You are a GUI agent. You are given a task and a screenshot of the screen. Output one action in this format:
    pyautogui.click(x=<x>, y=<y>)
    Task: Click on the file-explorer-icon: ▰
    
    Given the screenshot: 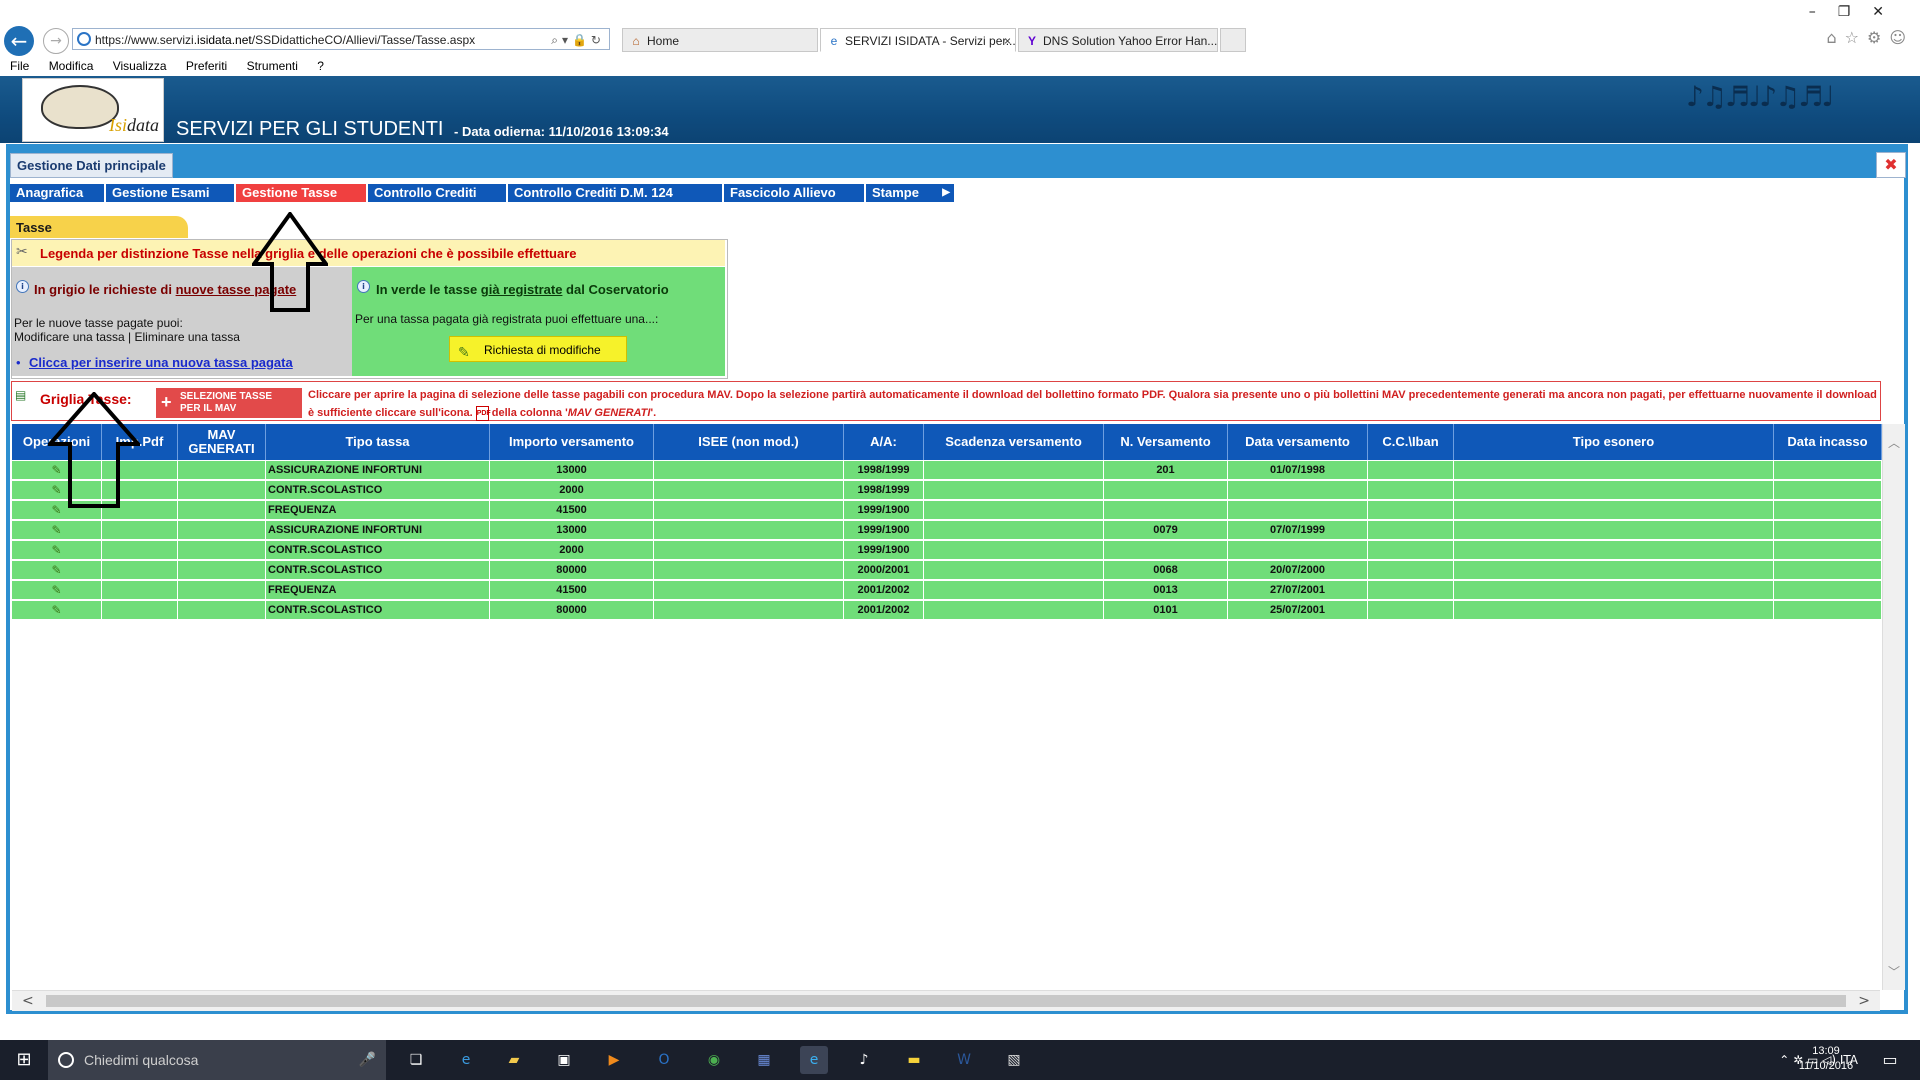 What is the action you would take?
    pyautogui.click(x=514, y=1060)
    